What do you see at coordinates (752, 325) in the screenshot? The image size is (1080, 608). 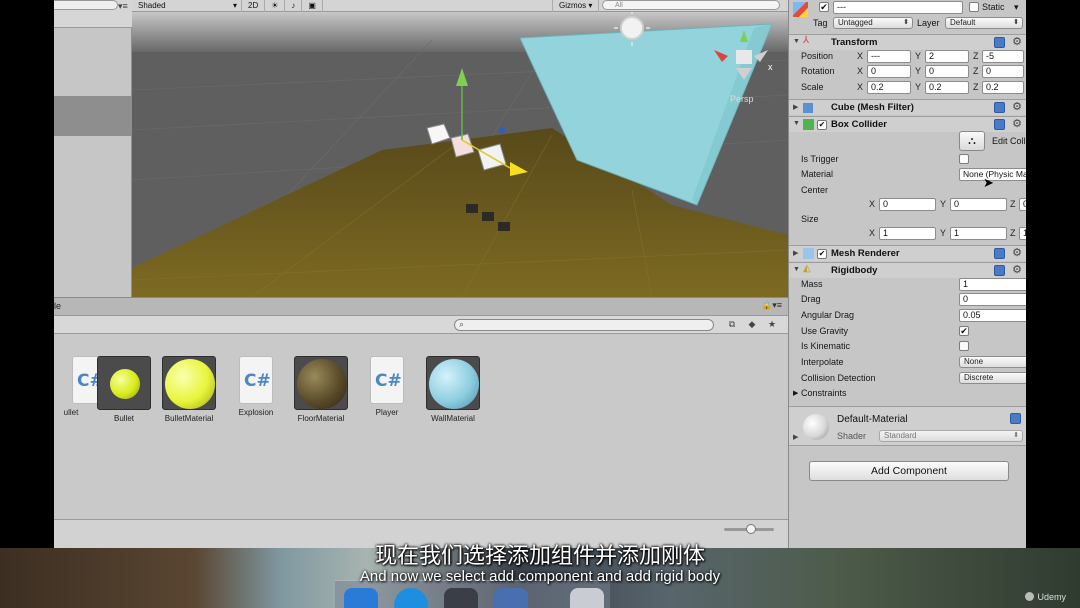 I see `filter-label-icon: ◆` at bounding box center [752, 325].